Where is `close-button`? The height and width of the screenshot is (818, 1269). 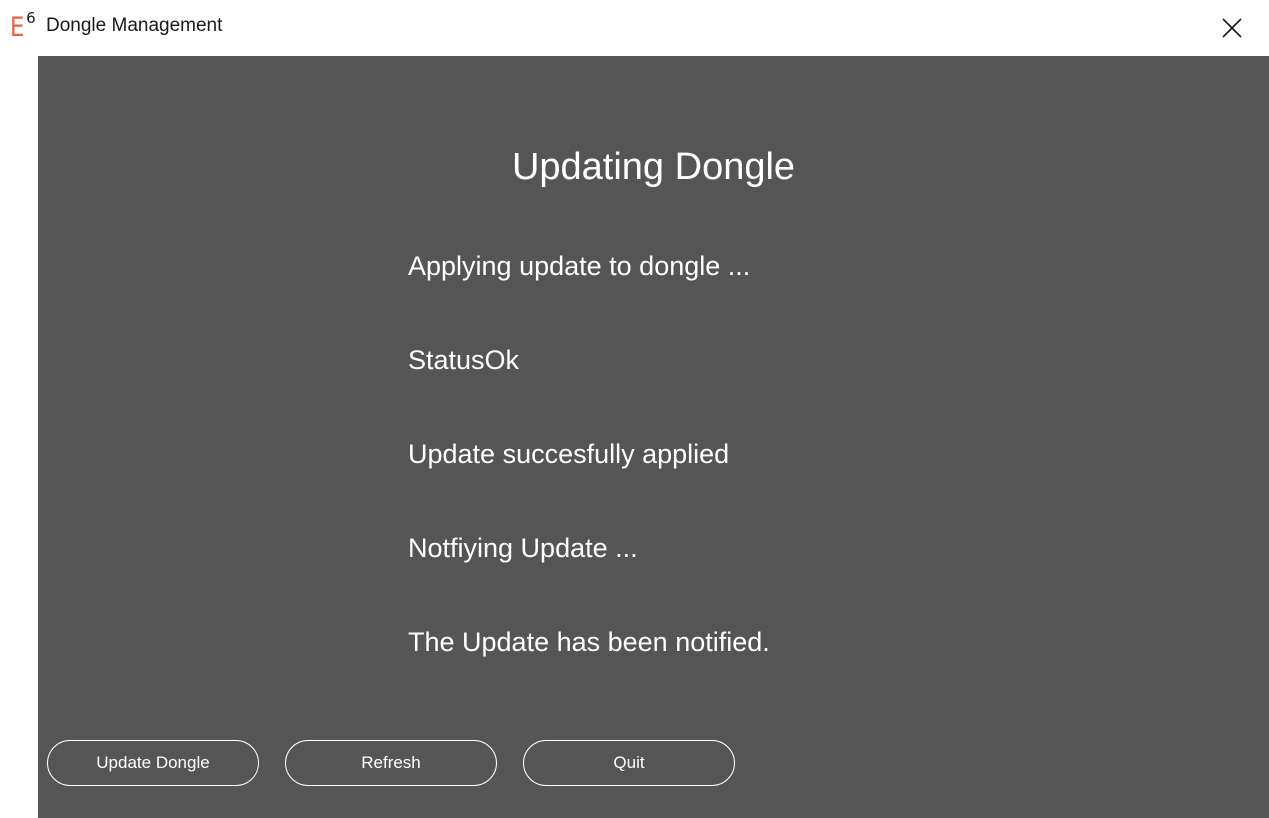 close-button is located at coordinates (1232, 28).